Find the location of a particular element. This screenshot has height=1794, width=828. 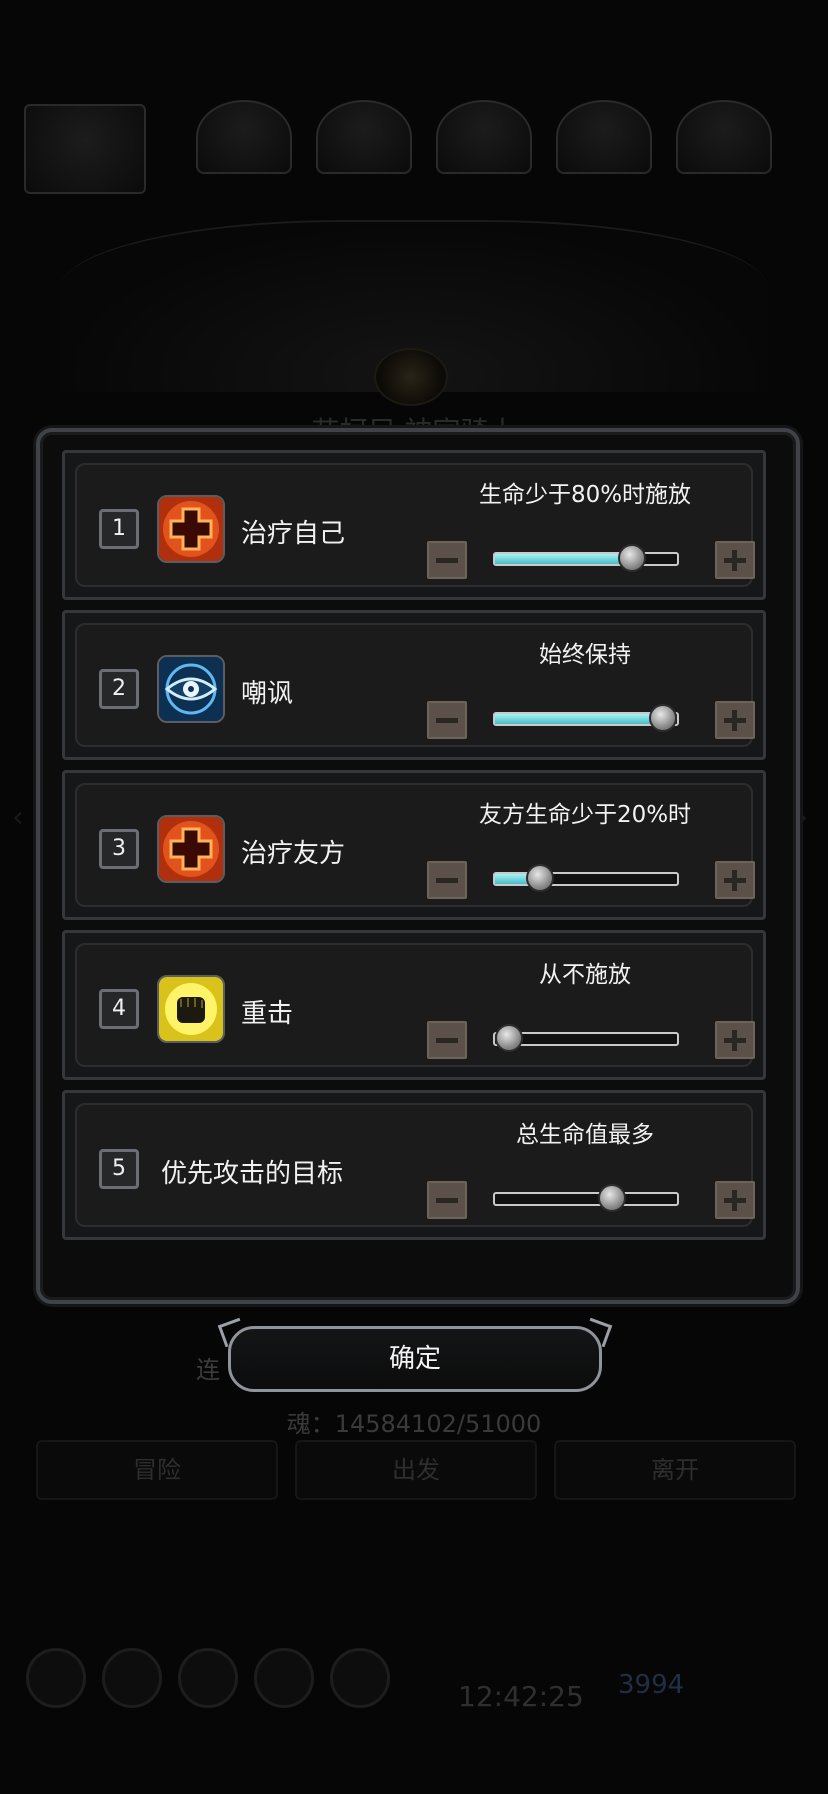

adventure-button: 冒险 is located at coordinates (157, 1470).